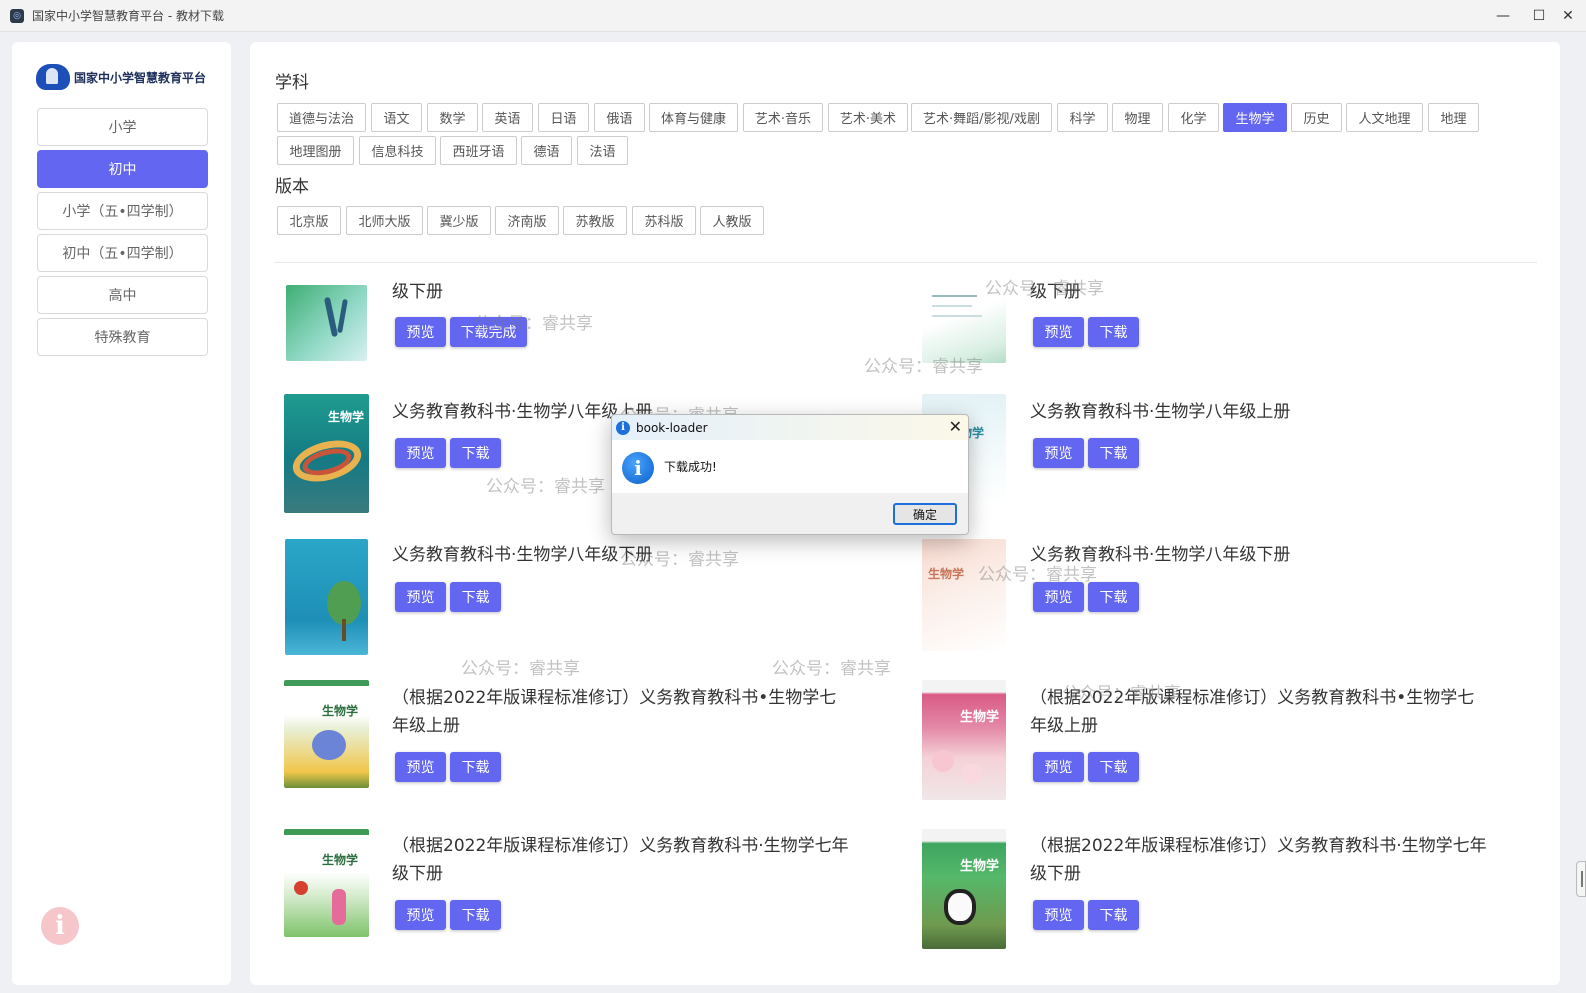  What do you see at coordinates (122, 295) in the screenshot?
I see `sidebar-item-senior: 高中` at bounding box center [122, 295].